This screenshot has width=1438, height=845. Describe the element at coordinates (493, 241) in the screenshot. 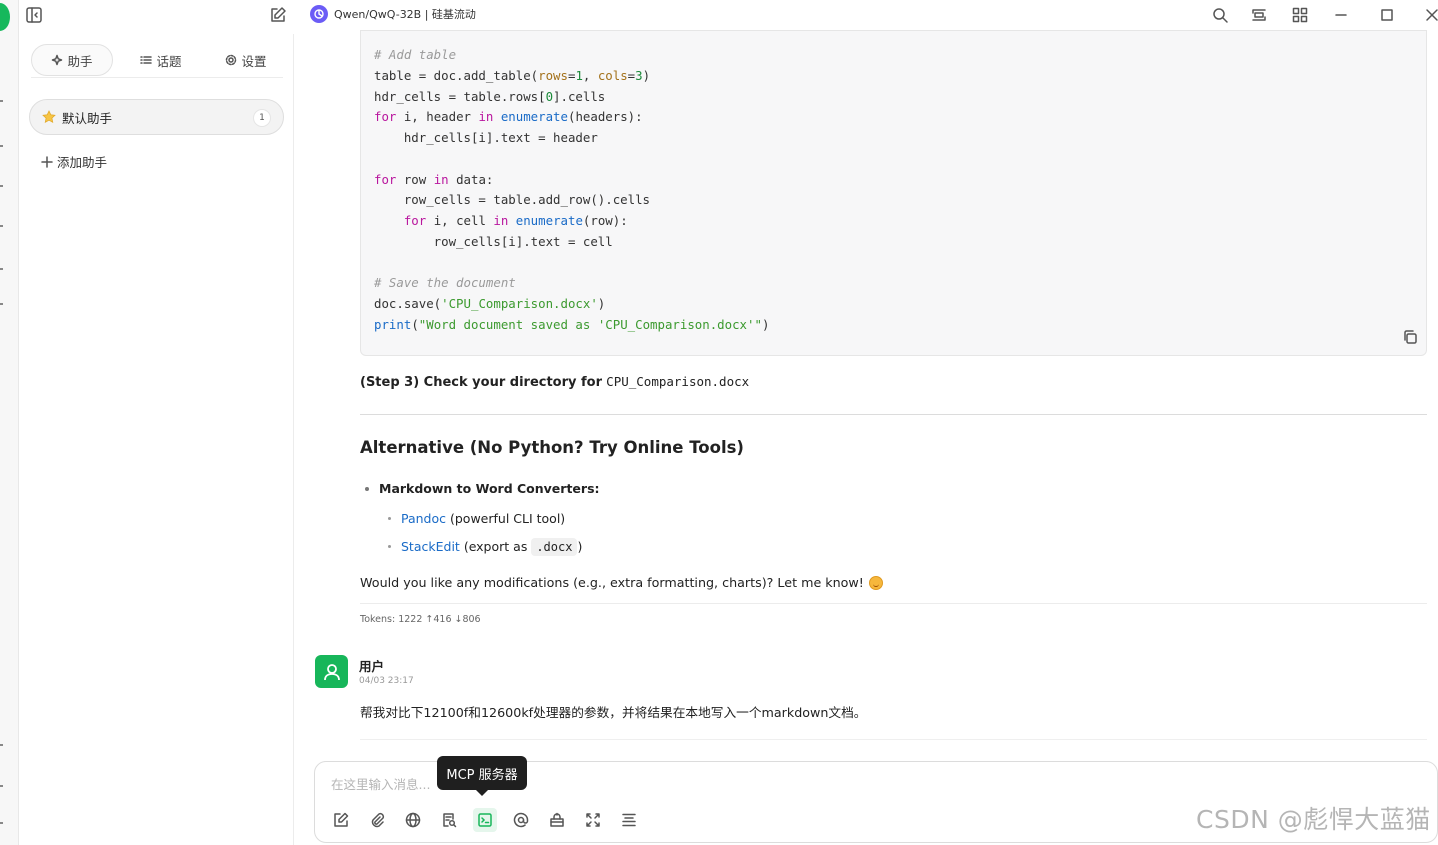

I see `code-token: row_cells[i].text = cell` at that location.